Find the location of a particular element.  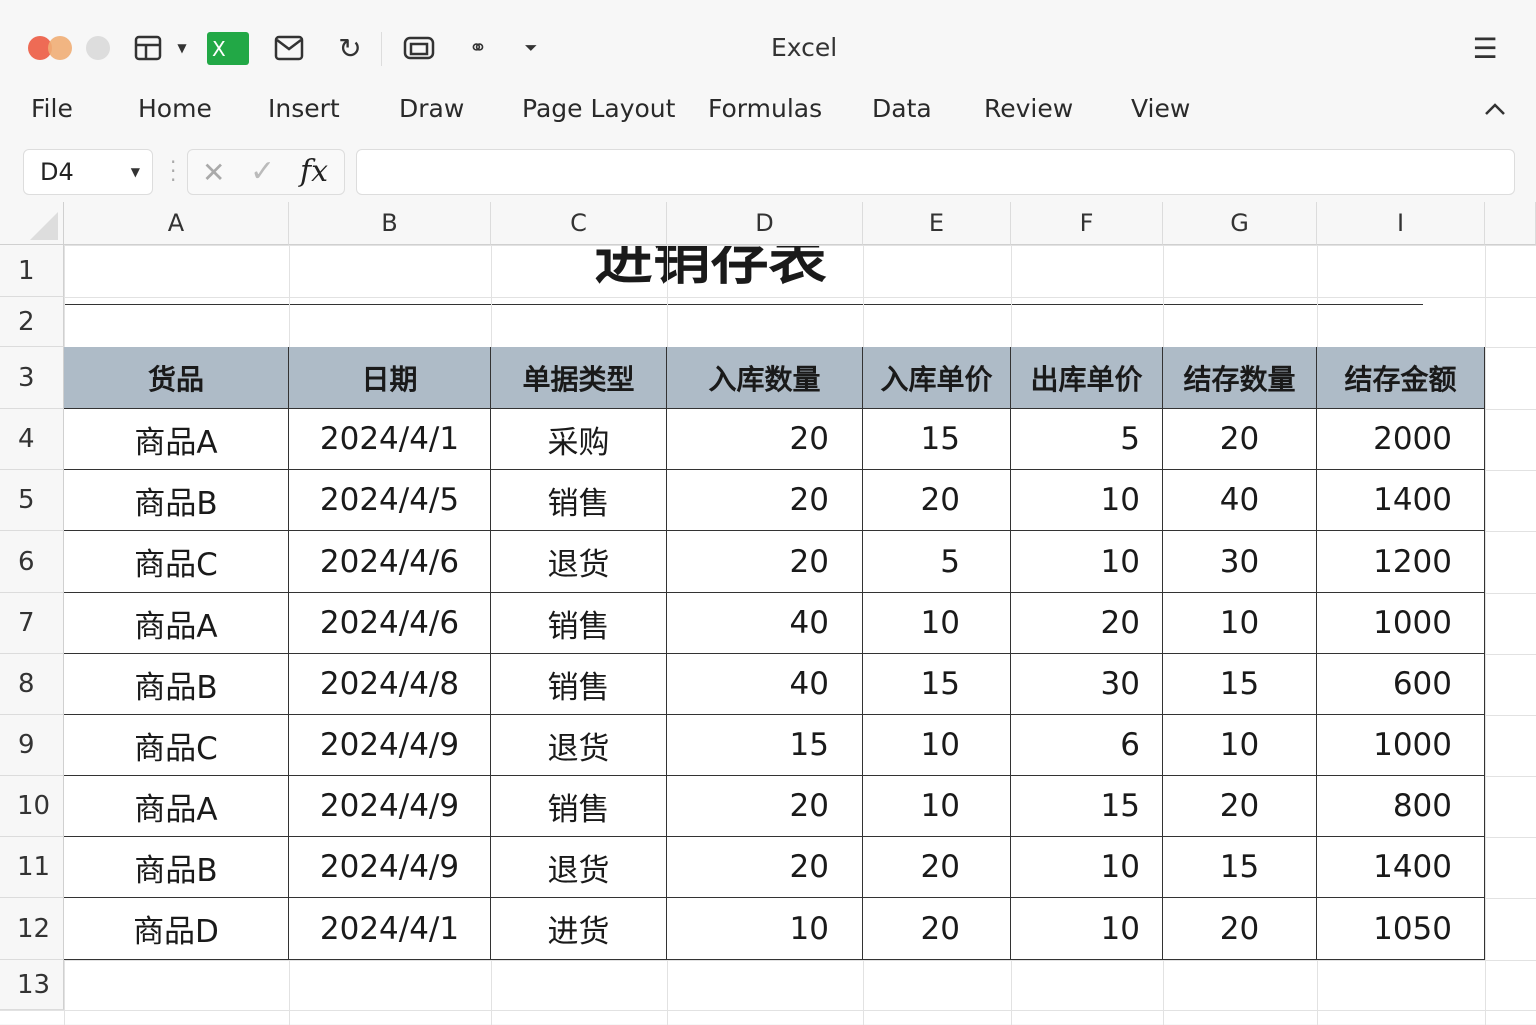

column-header-A: A is located at coordinates (176, 223).